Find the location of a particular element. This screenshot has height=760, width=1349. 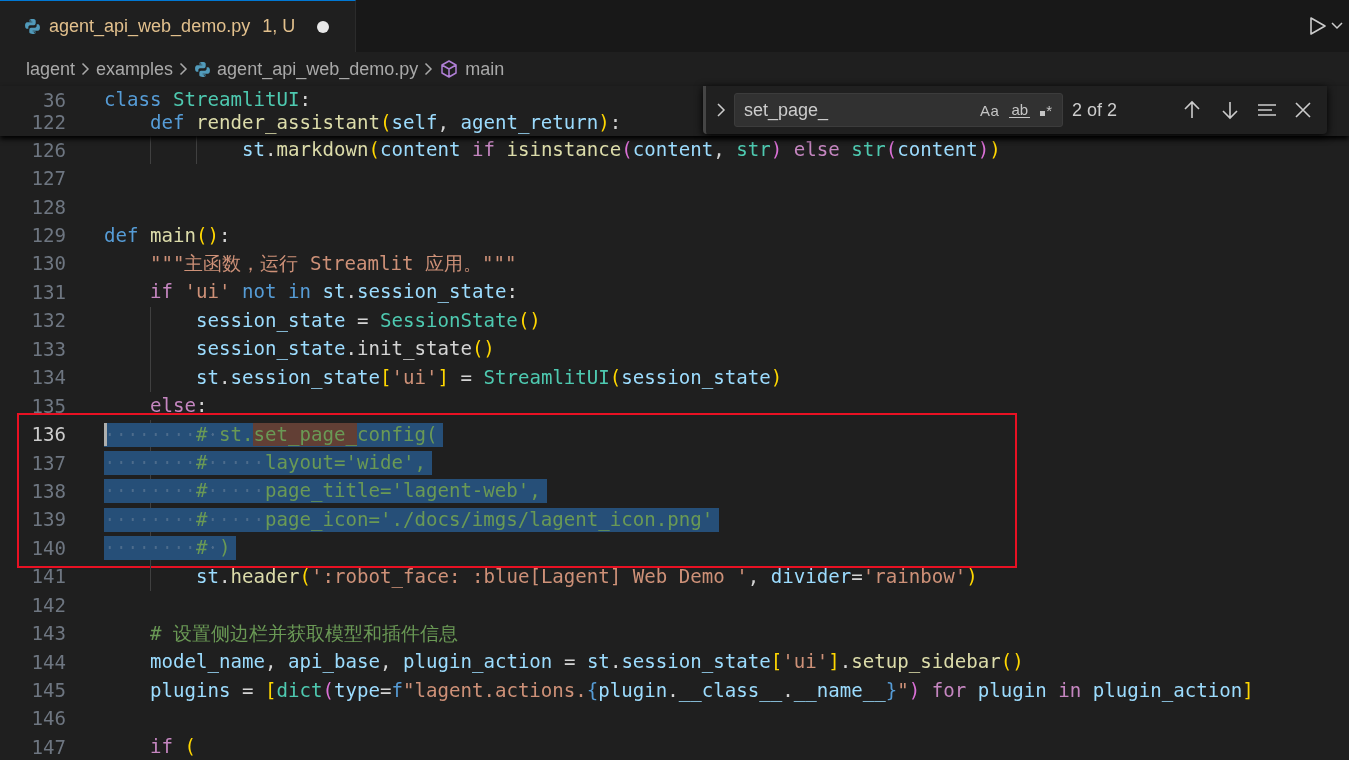

line-number: 135 is located at coordinates (48, 406).